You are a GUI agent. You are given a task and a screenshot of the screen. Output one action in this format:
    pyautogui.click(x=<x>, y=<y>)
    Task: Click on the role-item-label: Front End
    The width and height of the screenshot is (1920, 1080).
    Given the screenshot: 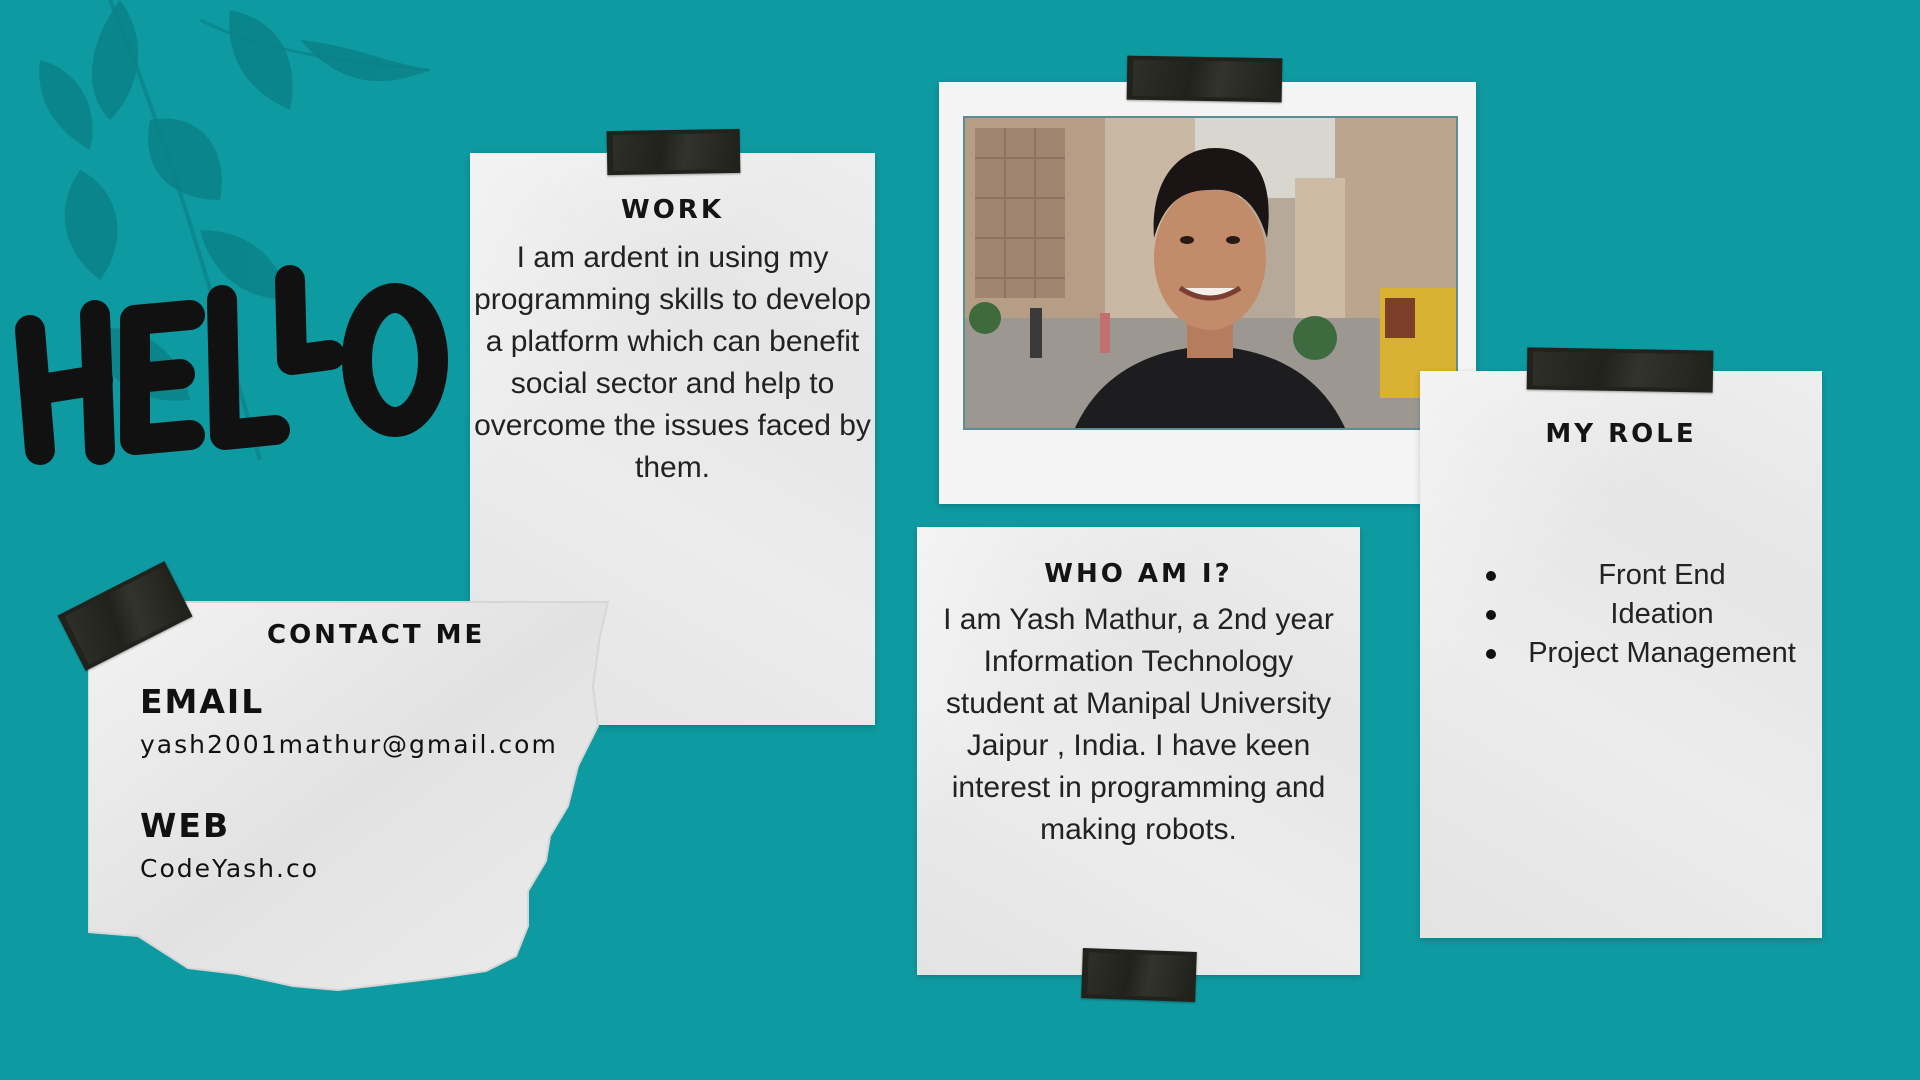 What is the action you would take?
    pyautogui.click(x=1662, y=575)
    